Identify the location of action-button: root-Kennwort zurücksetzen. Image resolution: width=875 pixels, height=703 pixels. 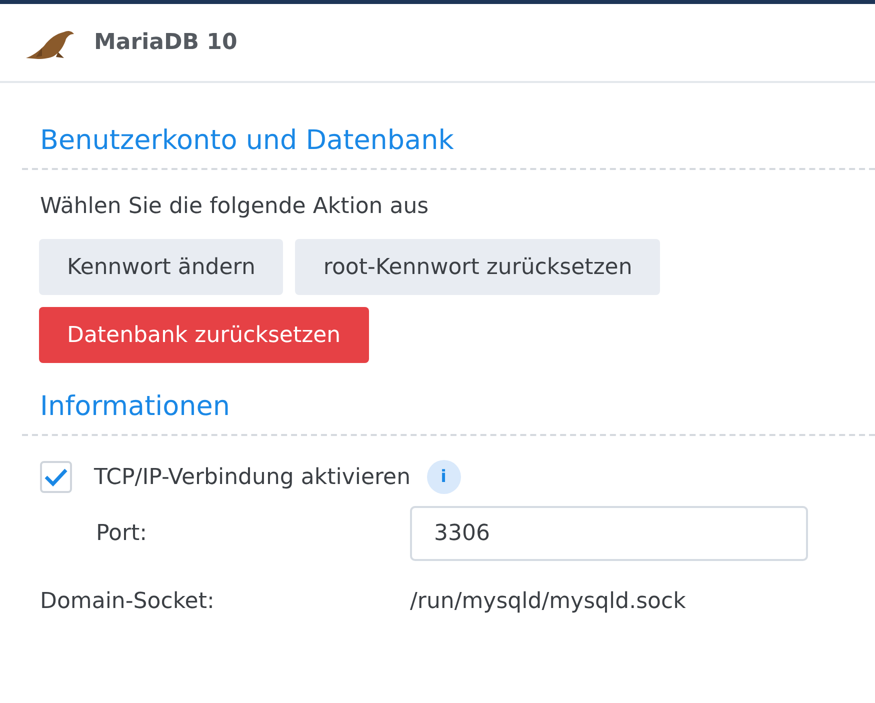
(477, 267).